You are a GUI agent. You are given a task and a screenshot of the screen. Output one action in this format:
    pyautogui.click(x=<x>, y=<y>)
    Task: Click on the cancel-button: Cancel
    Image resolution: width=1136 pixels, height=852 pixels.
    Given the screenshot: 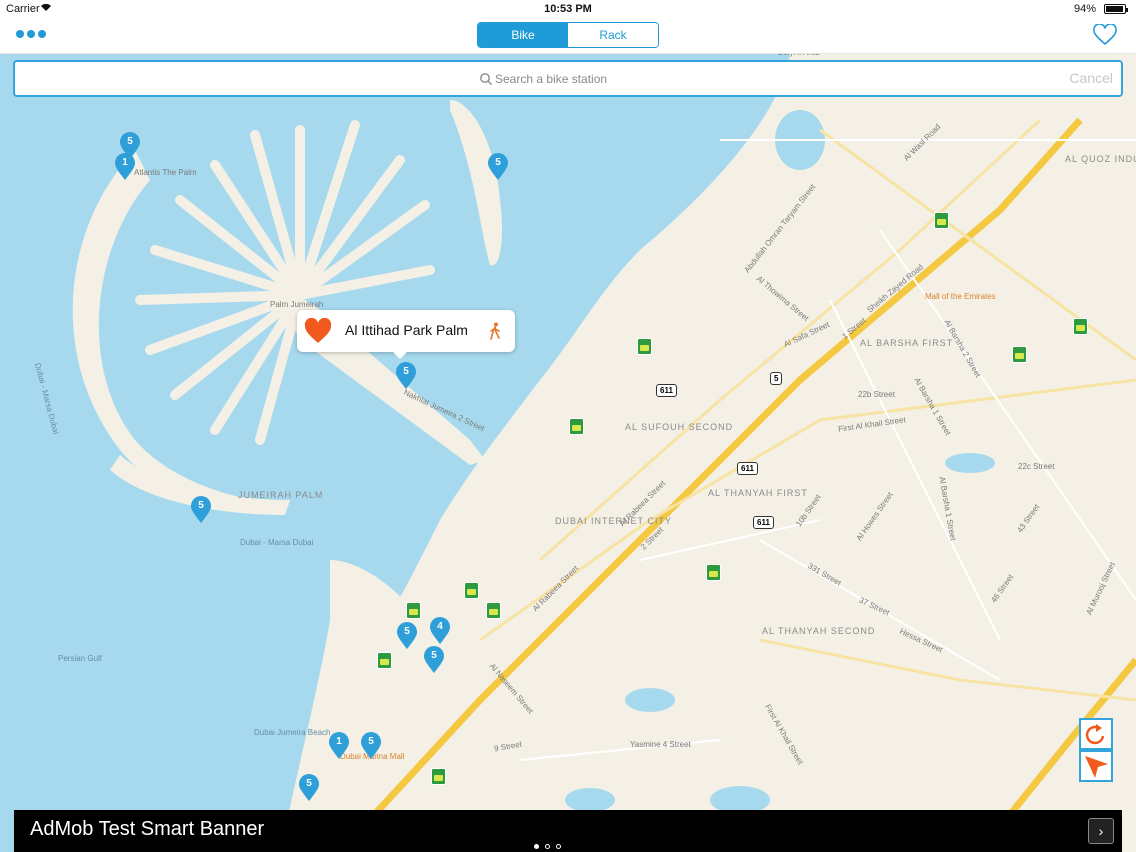 What is the action you would take?
    pyautogui.click(x=1091, y=78)
    